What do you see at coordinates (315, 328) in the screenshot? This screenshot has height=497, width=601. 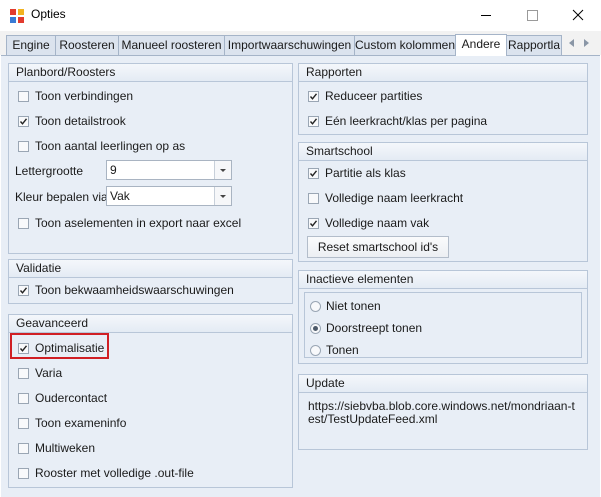 I see `radio-selected-icon` at bounding box center [315, 328].